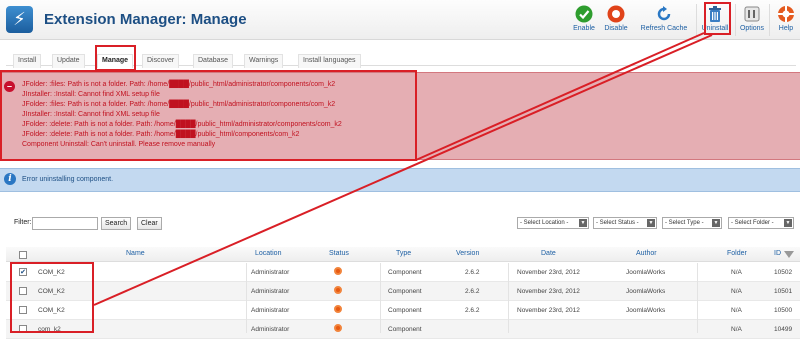  I want to click on select-type-dropdown: - Select Type - ▼, so click(692, 223).